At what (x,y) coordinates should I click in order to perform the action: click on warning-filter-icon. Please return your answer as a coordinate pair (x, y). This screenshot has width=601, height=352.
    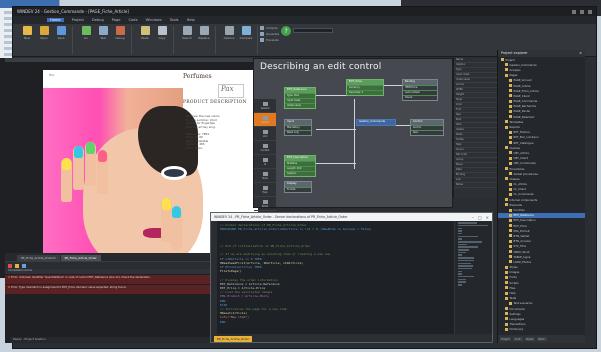
    Looking at the image, I should click on (17, 265).